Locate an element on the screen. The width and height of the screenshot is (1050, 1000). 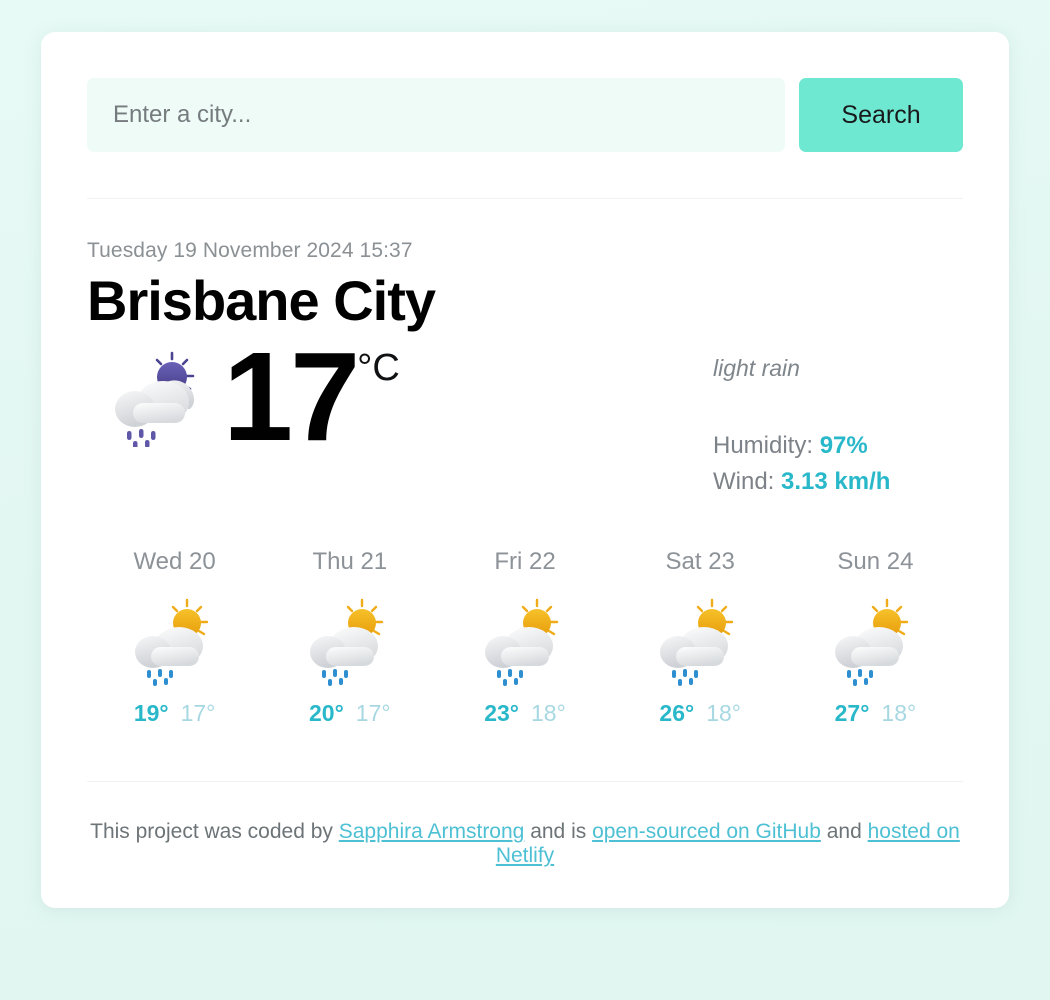
humidity-value: 97% is located at coordinates (843, 446).